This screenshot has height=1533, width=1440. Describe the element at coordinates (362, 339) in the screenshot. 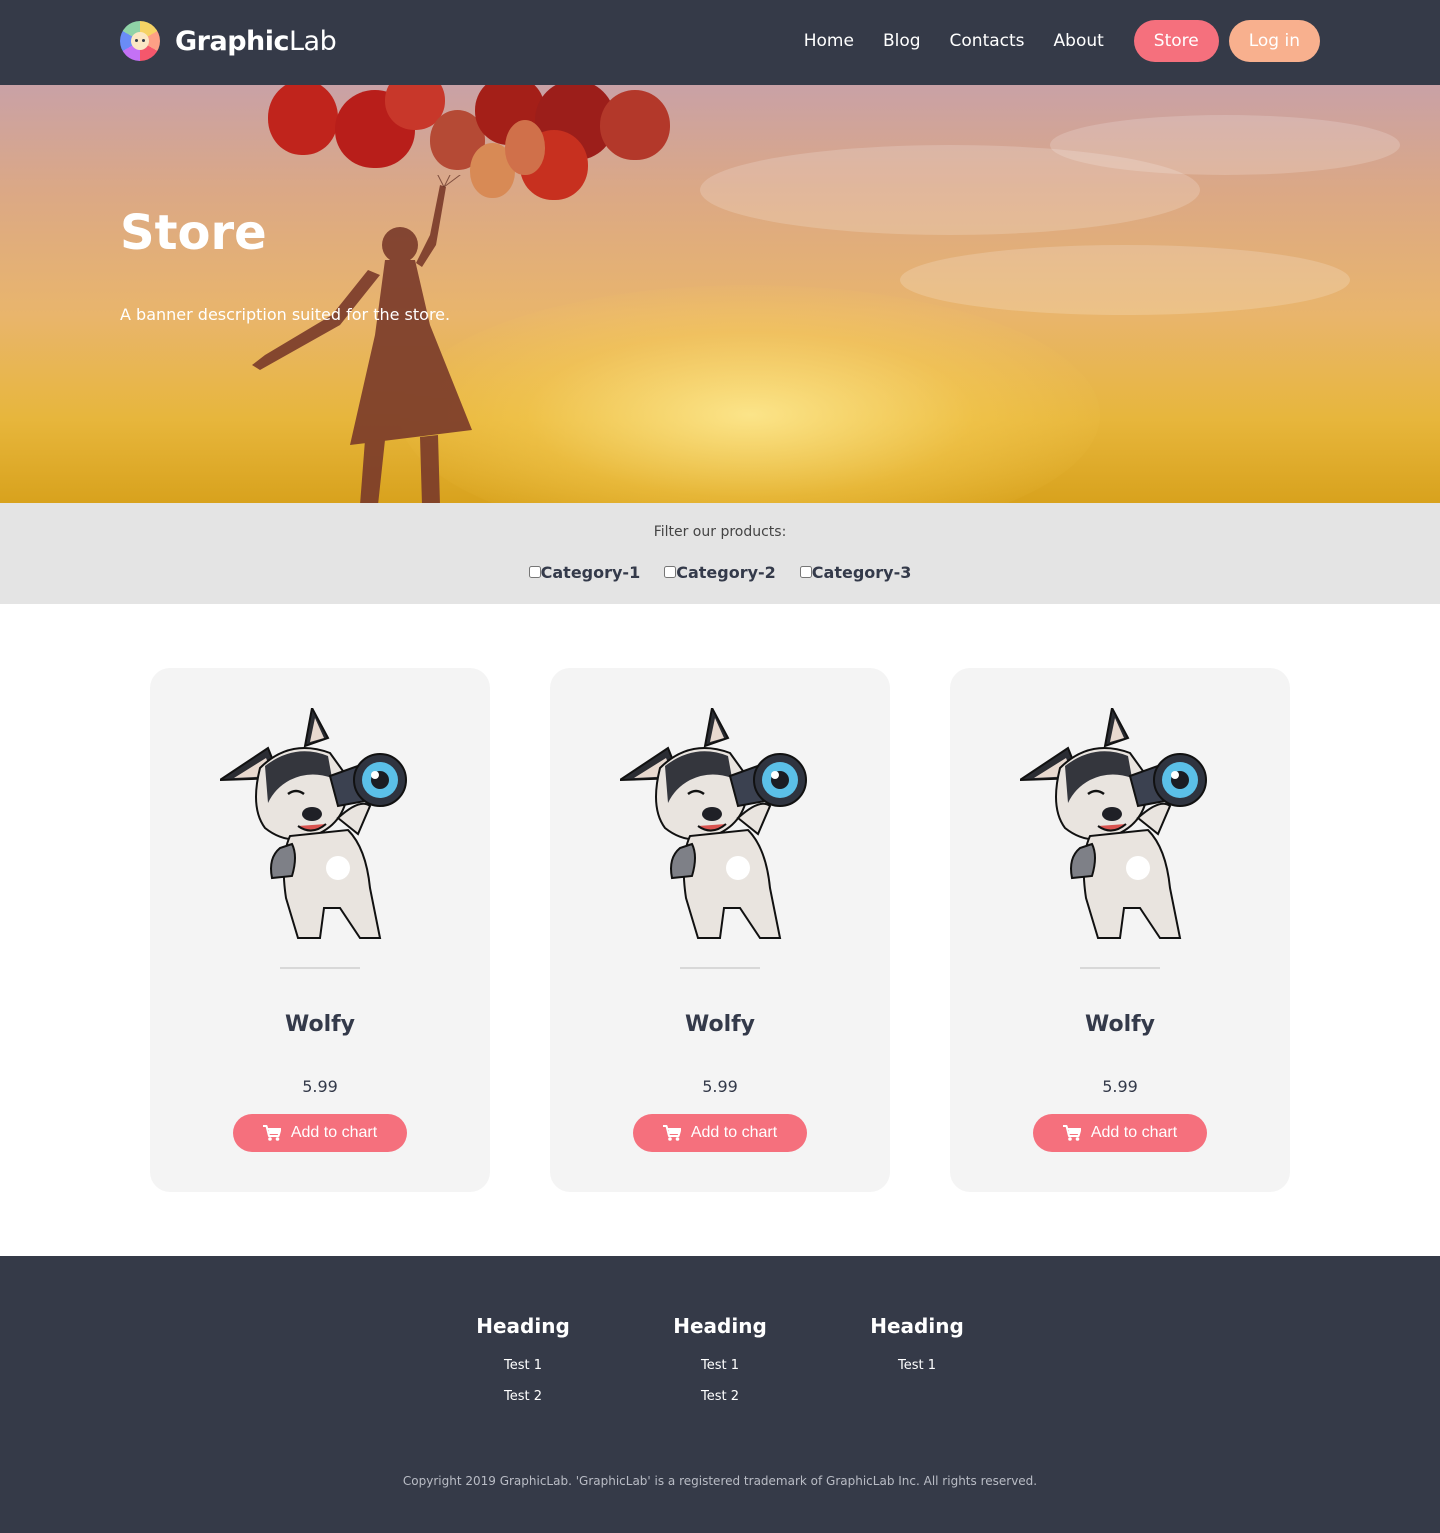

I see `girl-silhouette-image` at that location.